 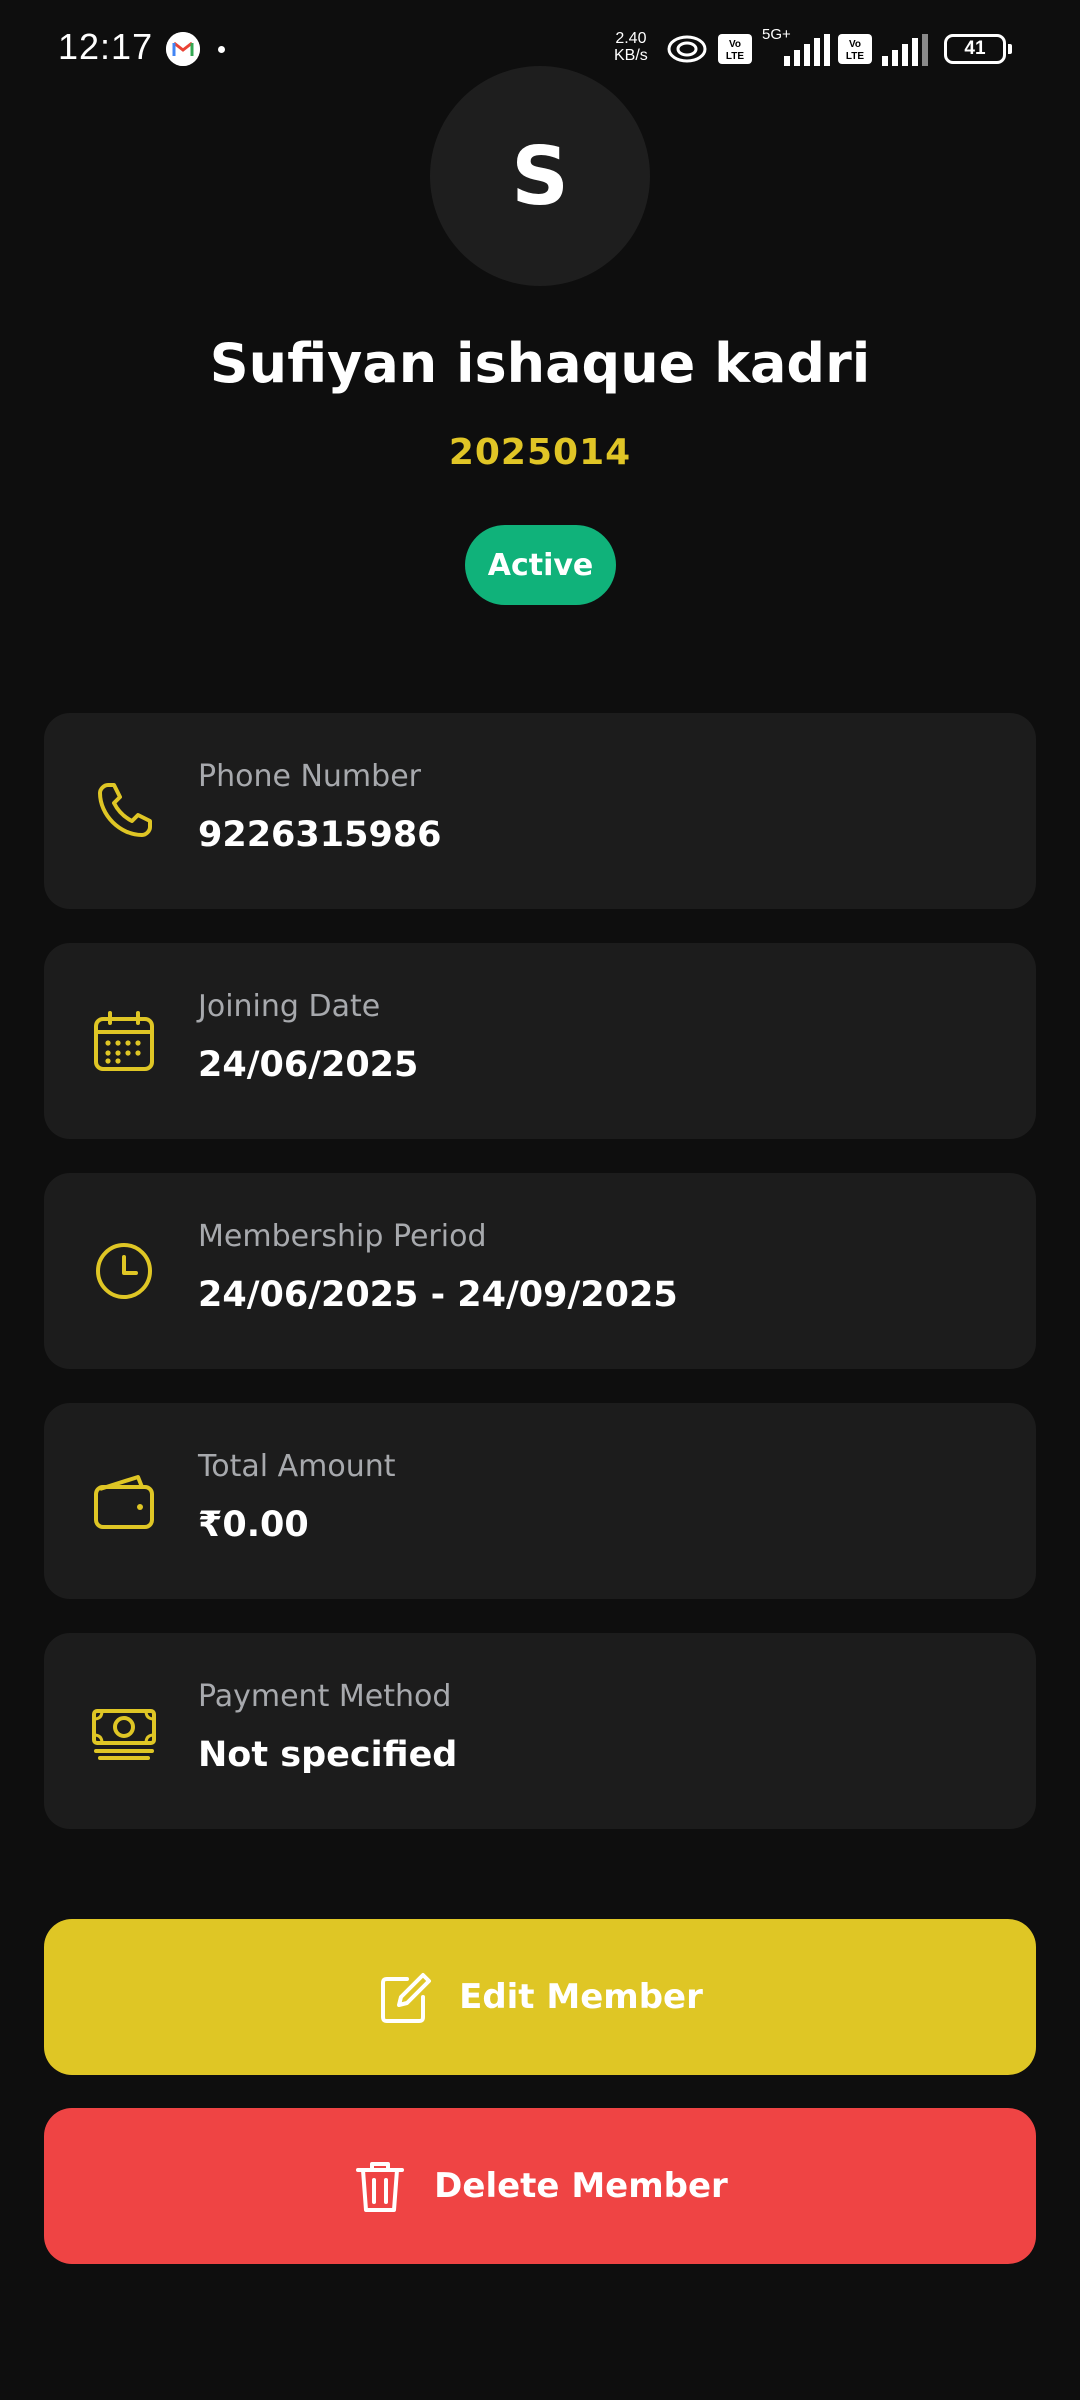 I want to click on network-speed: 2.40 KB/s, so click(x=631, y=47).